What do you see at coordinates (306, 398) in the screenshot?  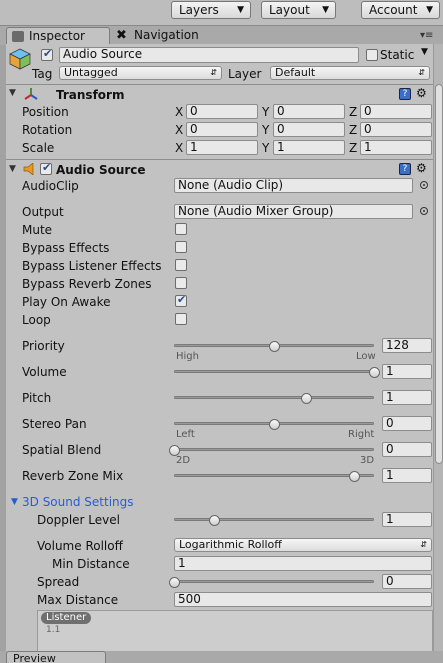 I see `pitch-slider-thumb` at bounding box center [306, 398].